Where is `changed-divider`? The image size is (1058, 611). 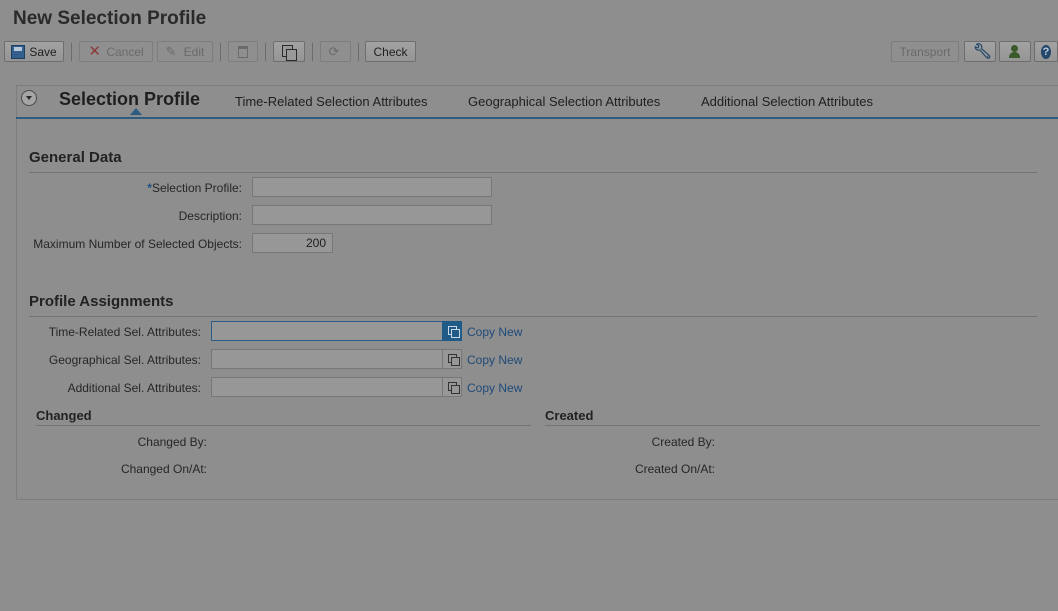 changed-divider is located at coordinates (283, 425).